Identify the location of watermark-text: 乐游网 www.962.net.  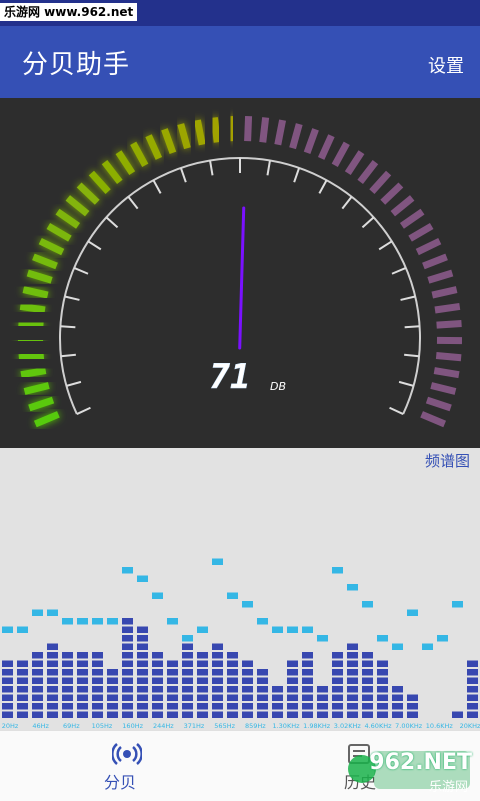
(68, 12).